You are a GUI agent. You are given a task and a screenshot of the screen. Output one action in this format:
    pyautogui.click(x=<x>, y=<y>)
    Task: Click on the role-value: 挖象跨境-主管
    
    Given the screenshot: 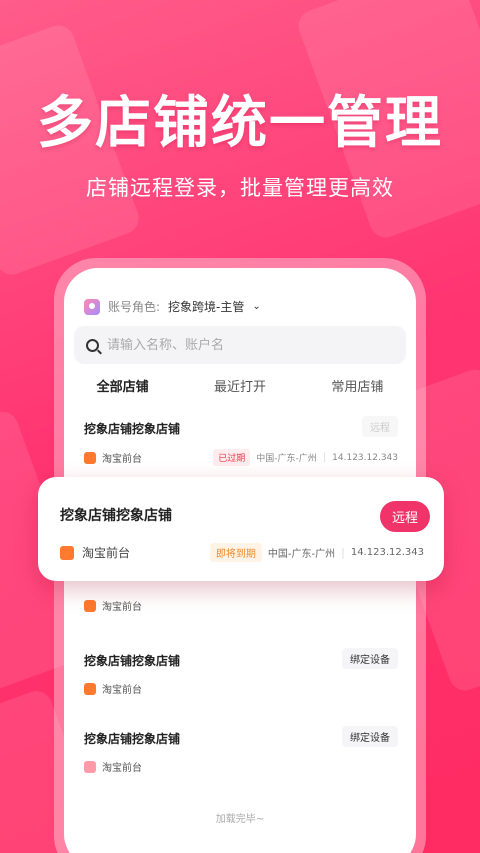 What is the action you would take?
    pyautogui.click(x=206, y=307)
    